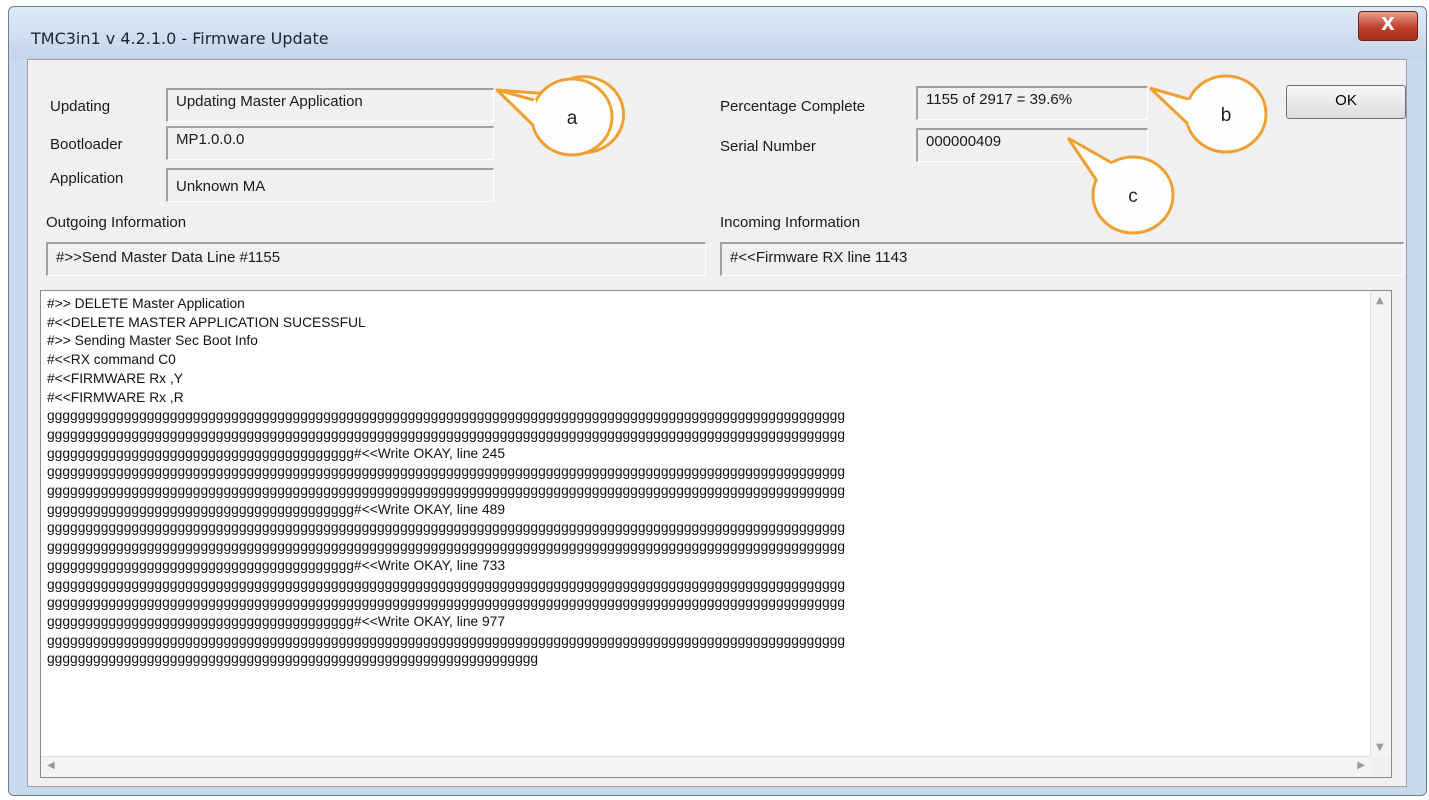  Describe the element at coordinates (1380, 747) in the screenshot. I see `scroll-down-icon: ▼` at that location.